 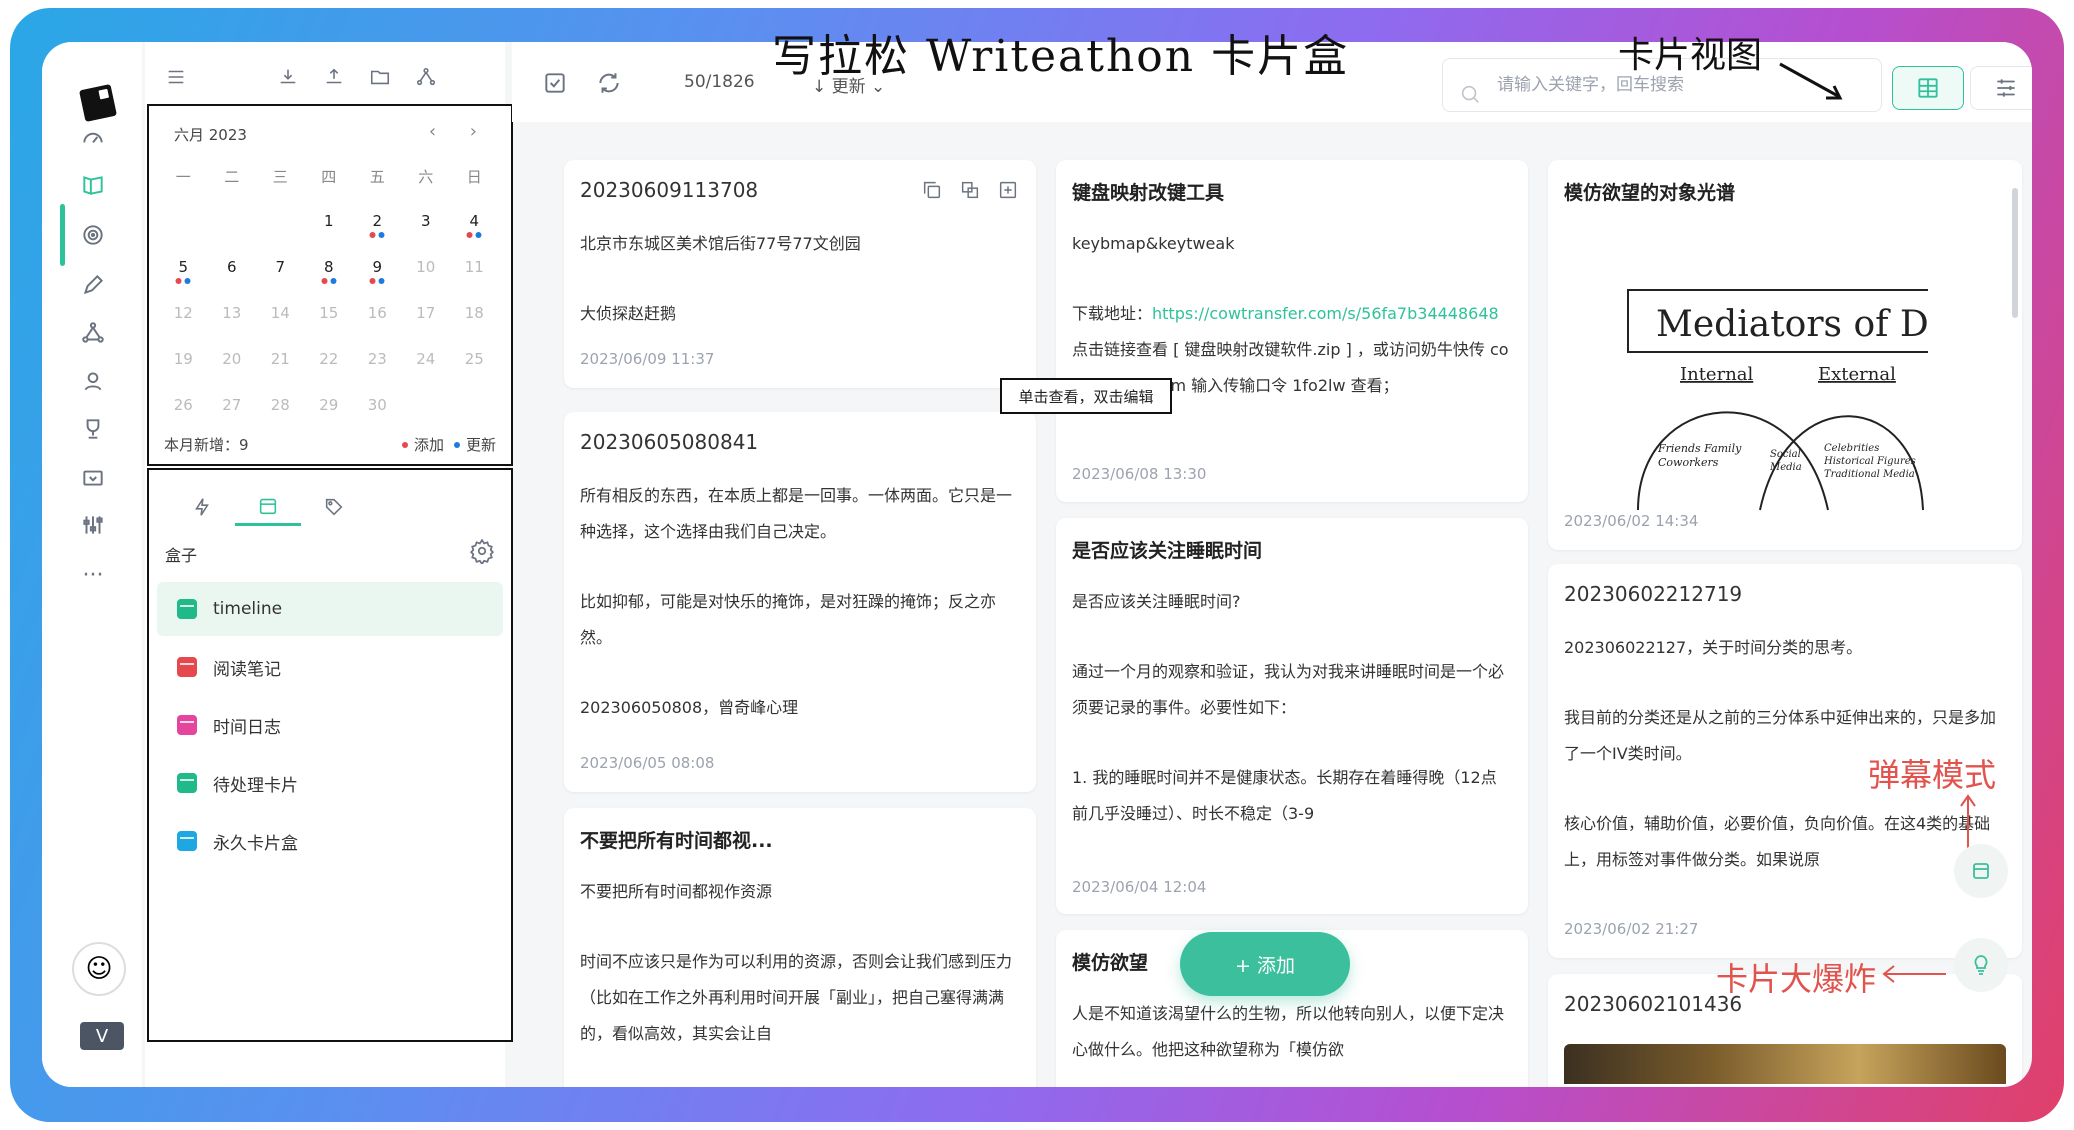 I want to click on card-title: 模仿欲望, so click(x=1110, y=963).